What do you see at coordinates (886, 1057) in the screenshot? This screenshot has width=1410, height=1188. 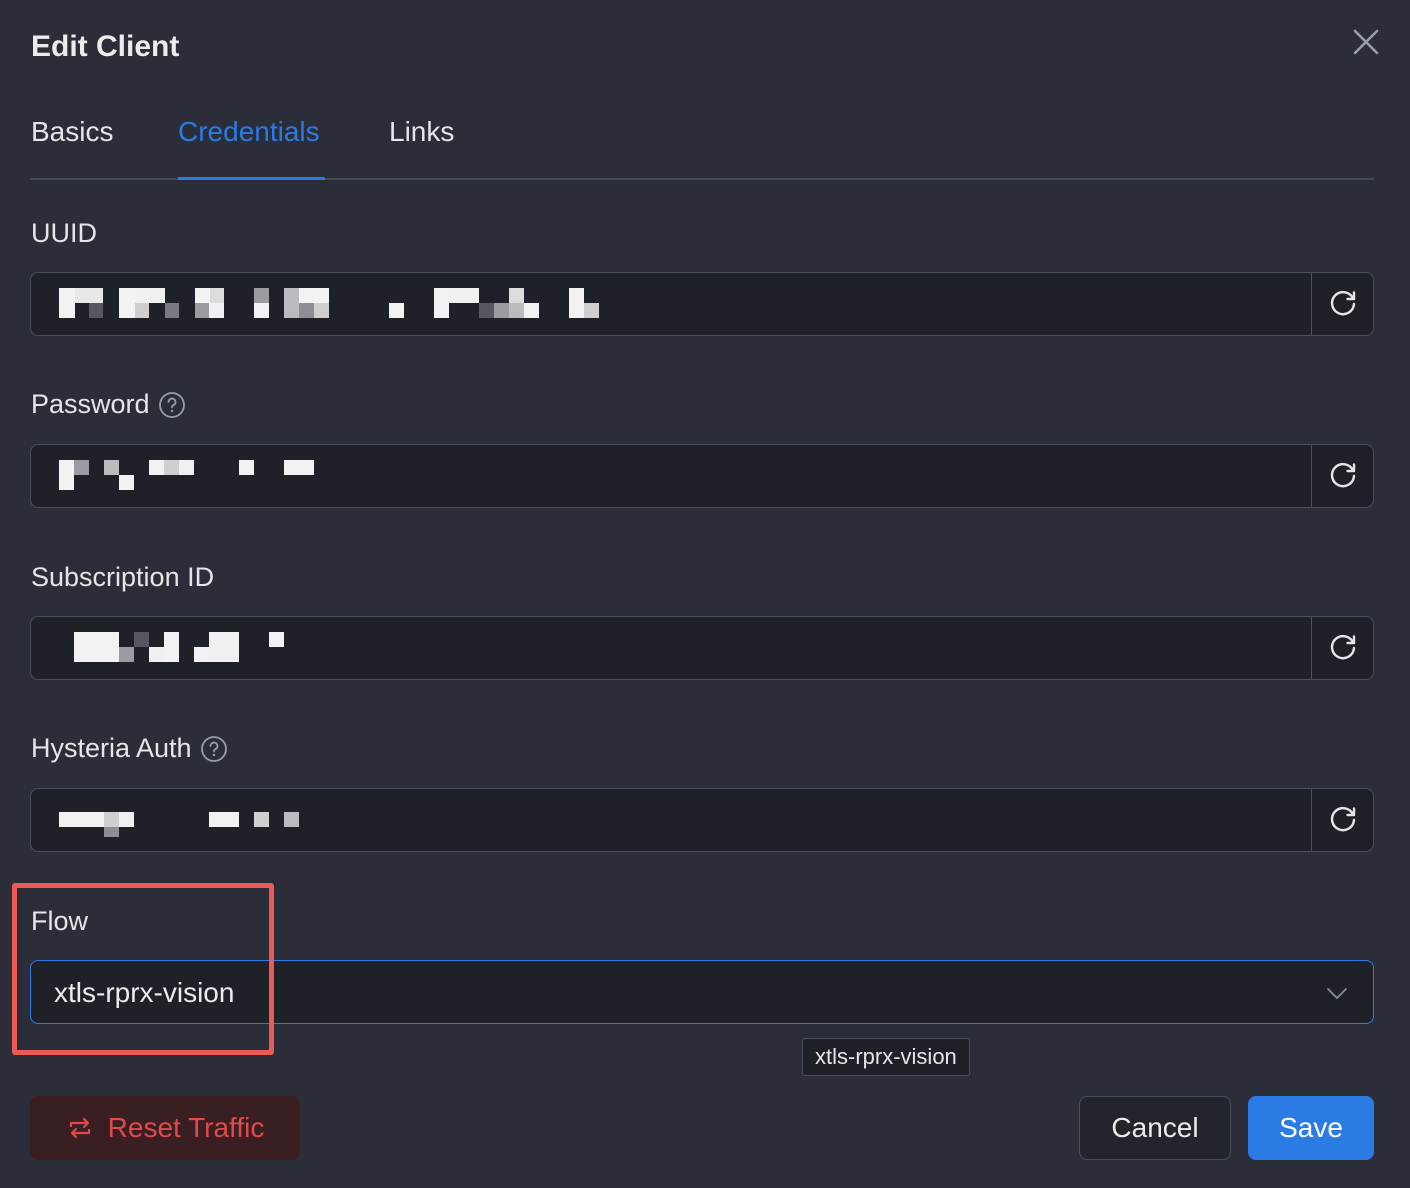 I see `flow-tooltip: xtls-rprx-vision` at bounding box center [886, 1057].